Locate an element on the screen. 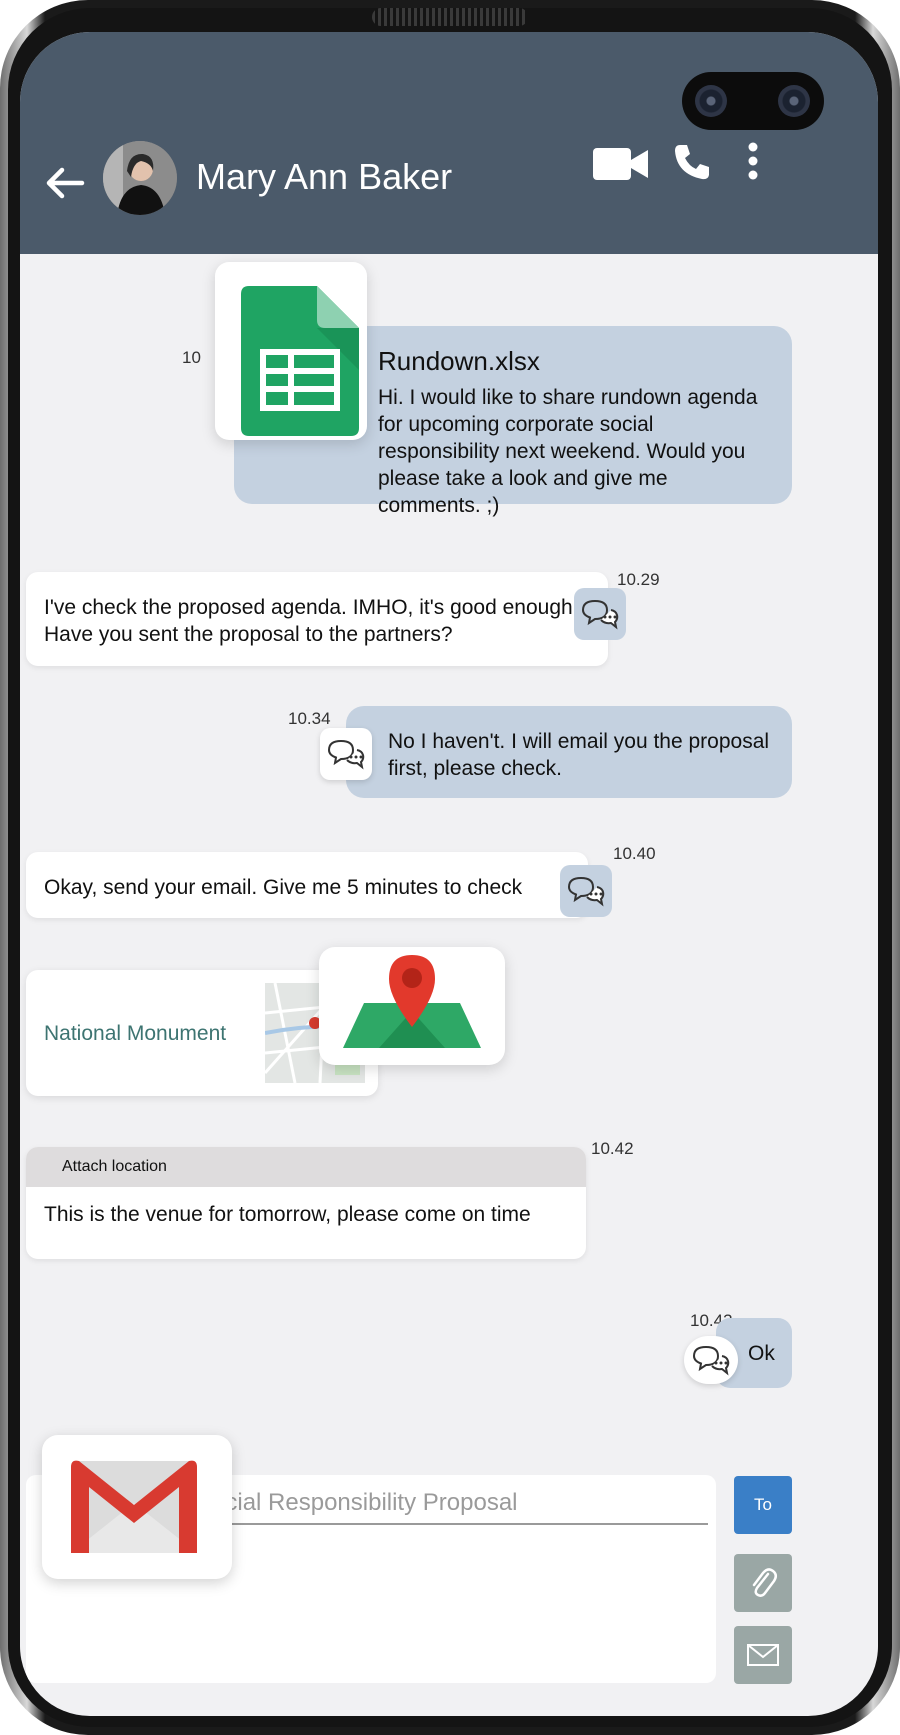  message-text: Ok is located at coordinates (761, 1353).